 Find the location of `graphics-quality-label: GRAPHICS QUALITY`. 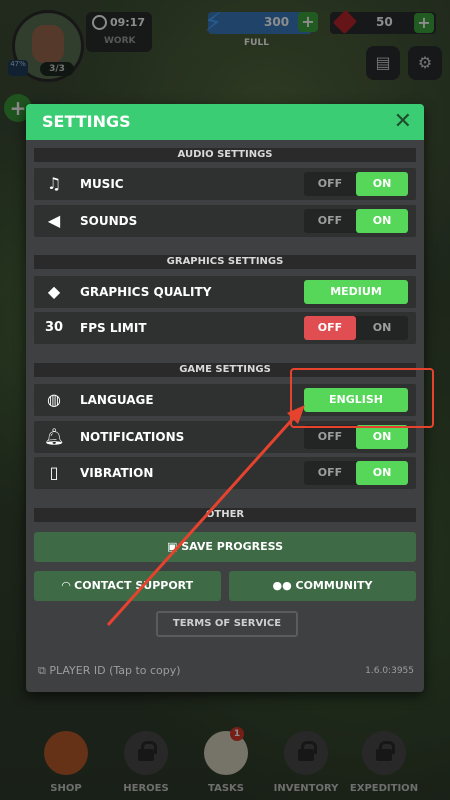

graphics-quality-label: GRAPHICS QUALITY is located at coordinates (146, 292).